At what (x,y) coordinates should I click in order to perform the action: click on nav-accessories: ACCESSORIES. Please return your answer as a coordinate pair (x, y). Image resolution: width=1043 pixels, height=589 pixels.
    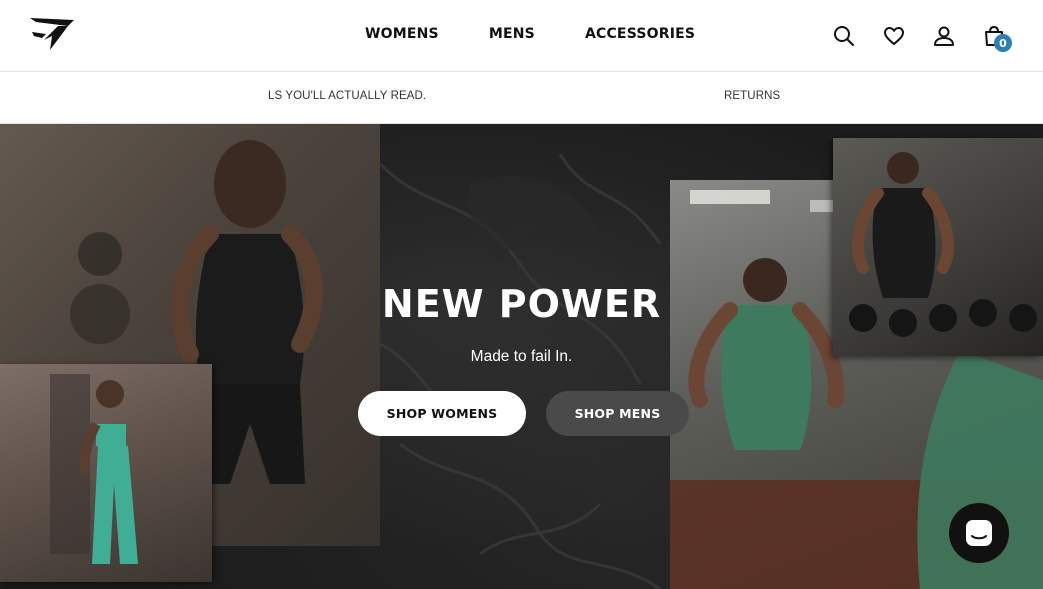
    Looking at the image, I should click on (640, 34).